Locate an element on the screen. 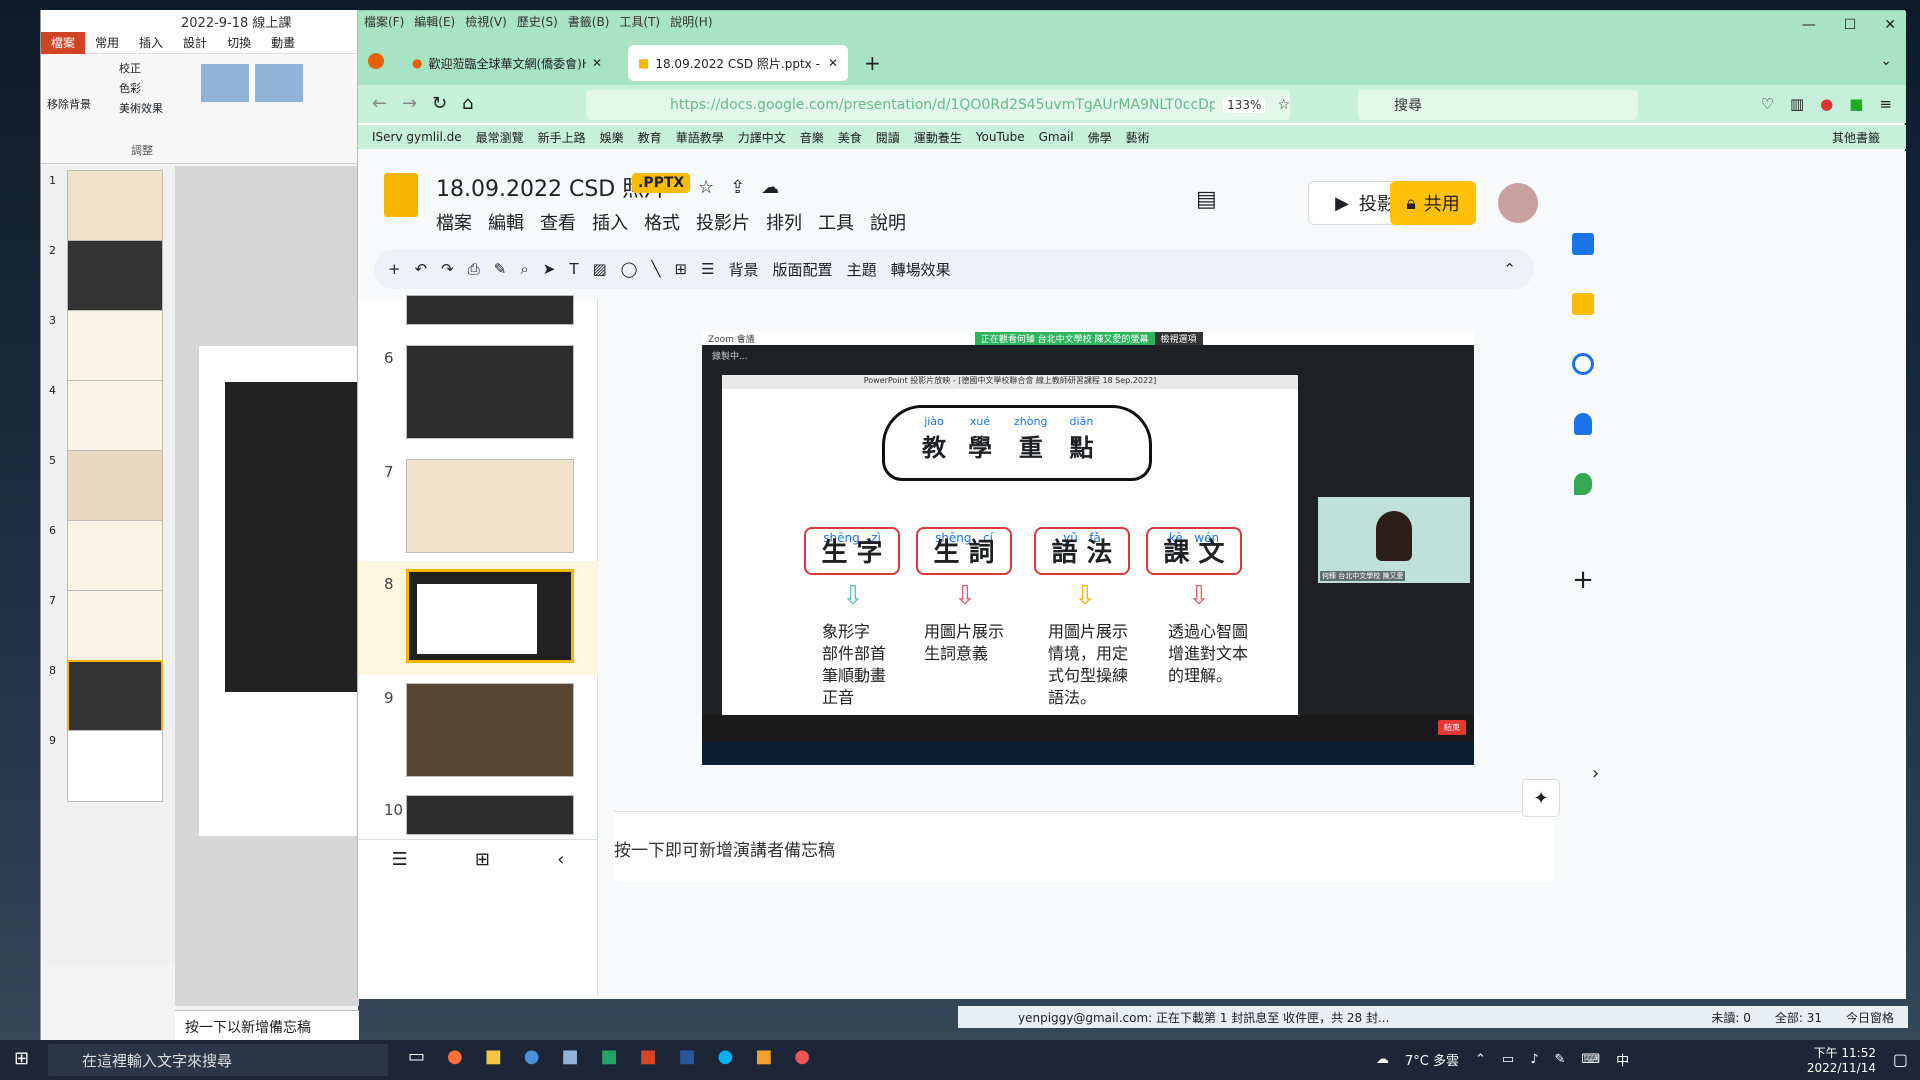 This screenshot has width=1920, height=1080. menu-tools: 工具(T) is located at coordinates (639, 21).